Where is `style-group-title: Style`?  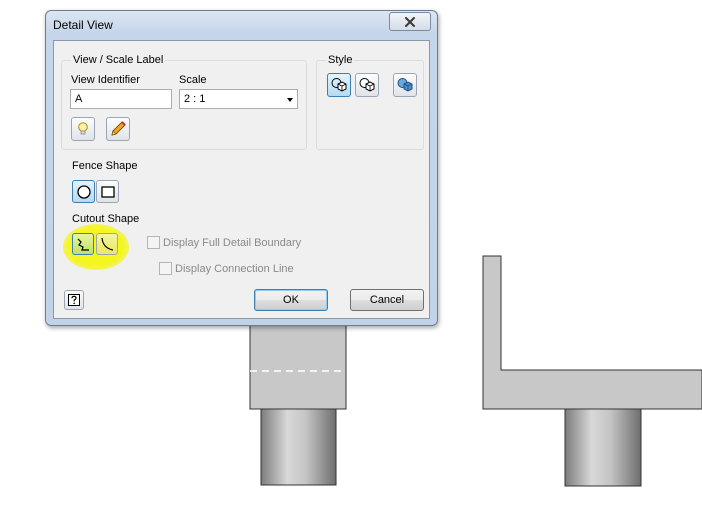 style-group-title: Style is located at coordinates (340, 60).